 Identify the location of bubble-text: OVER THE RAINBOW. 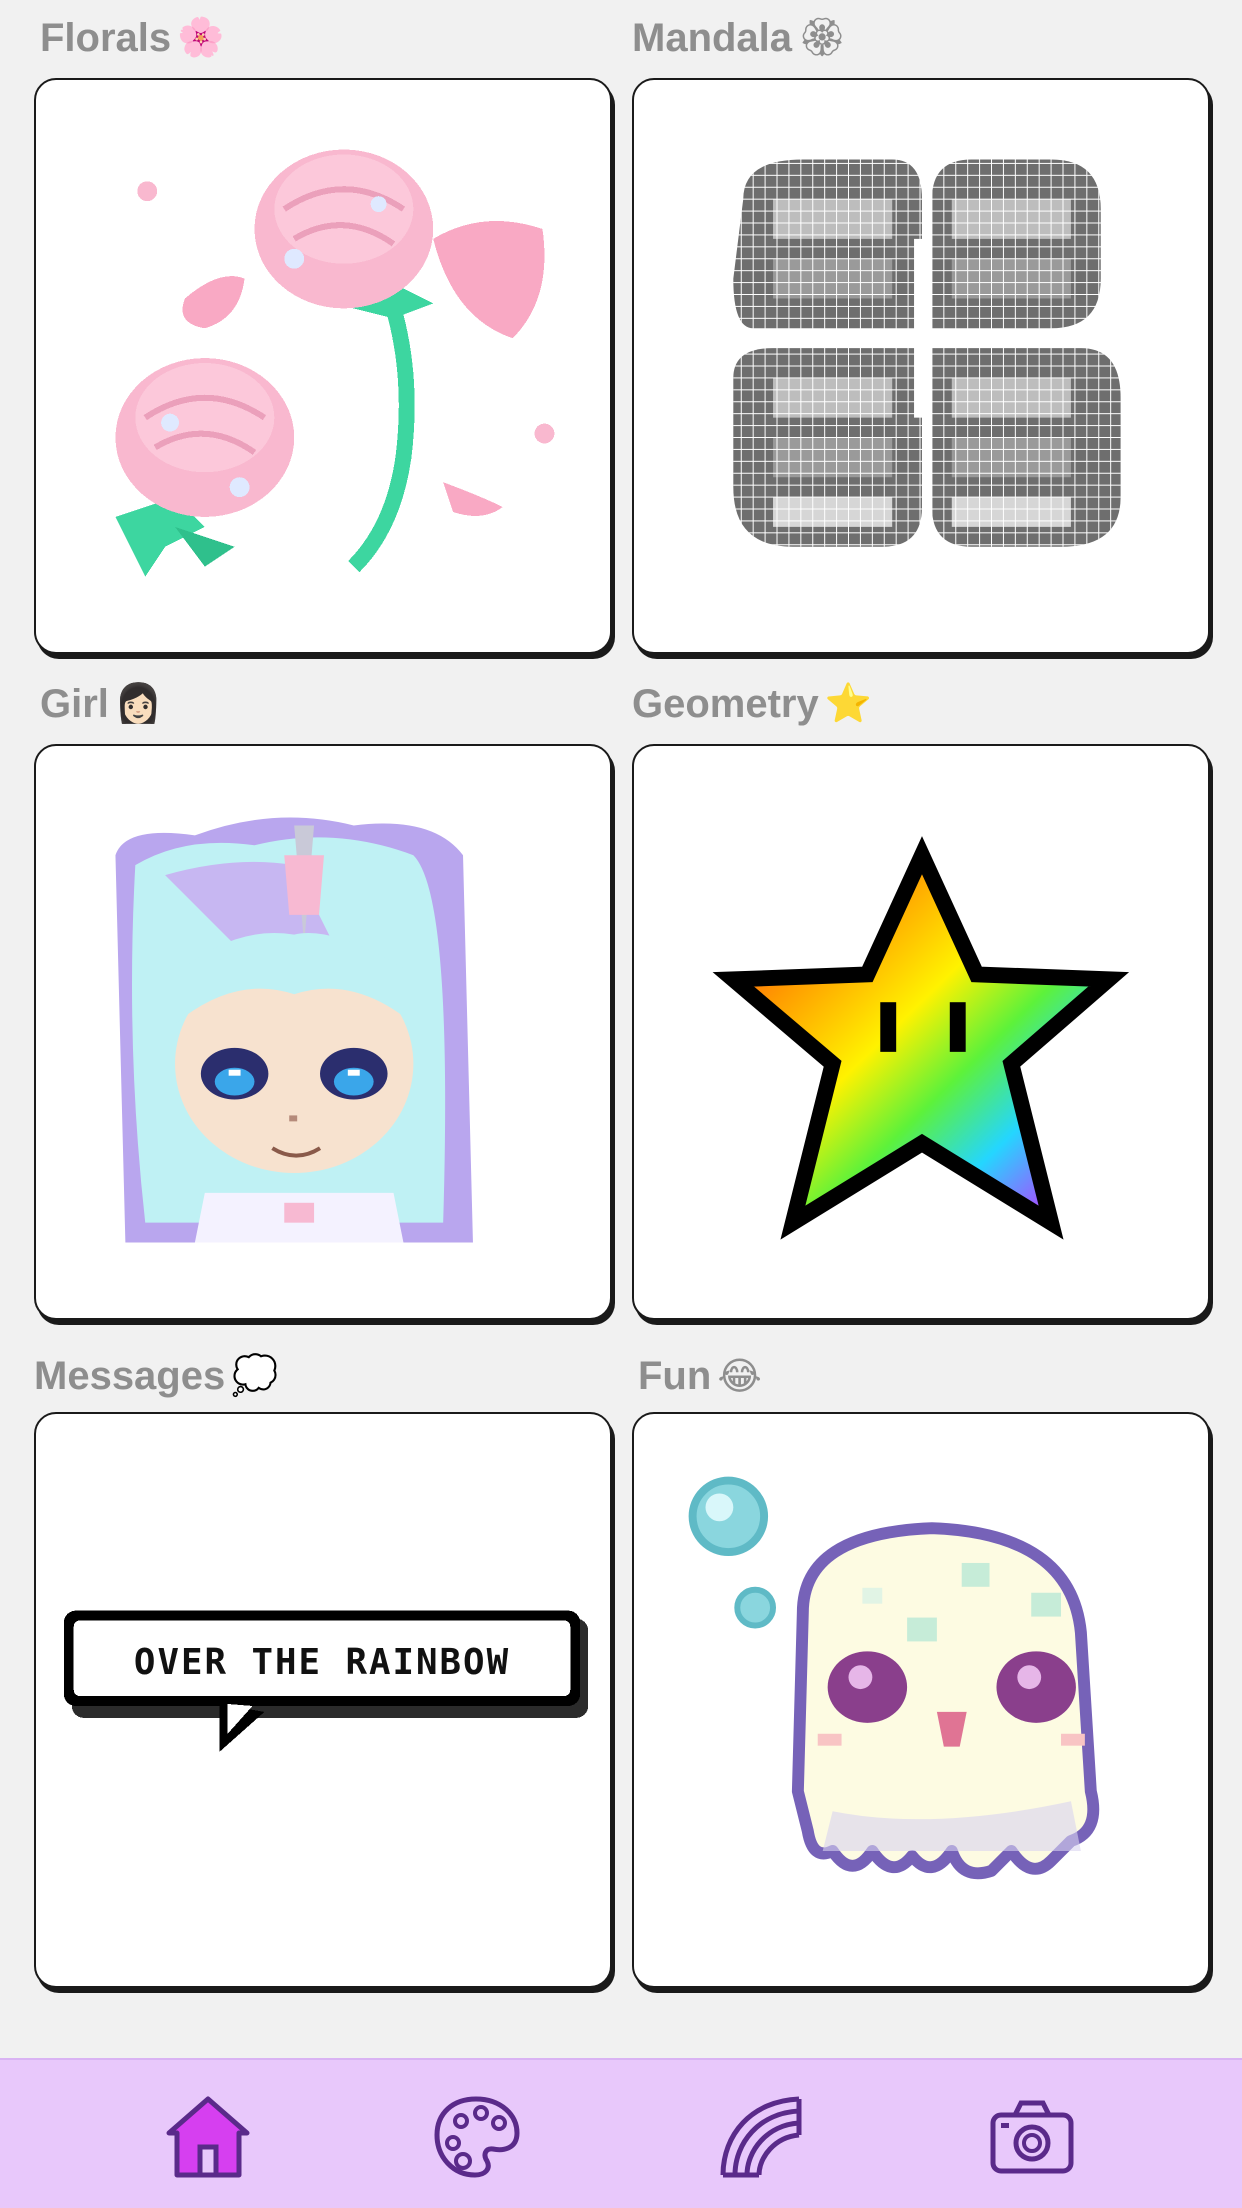
(322, 1662).